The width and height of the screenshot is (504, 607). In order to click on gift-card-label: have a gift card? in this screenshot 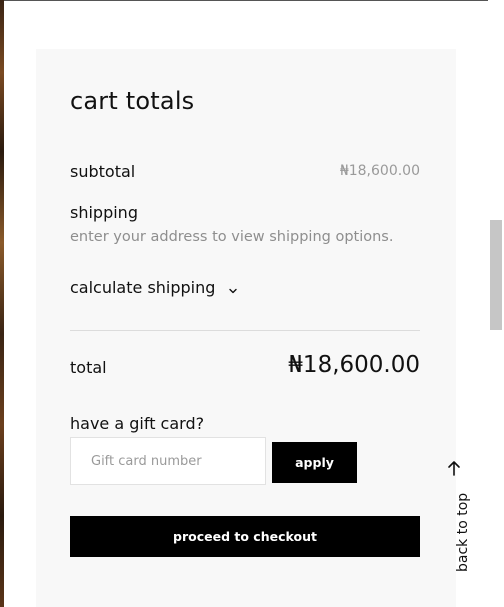, I will do `click(137, 423)`.